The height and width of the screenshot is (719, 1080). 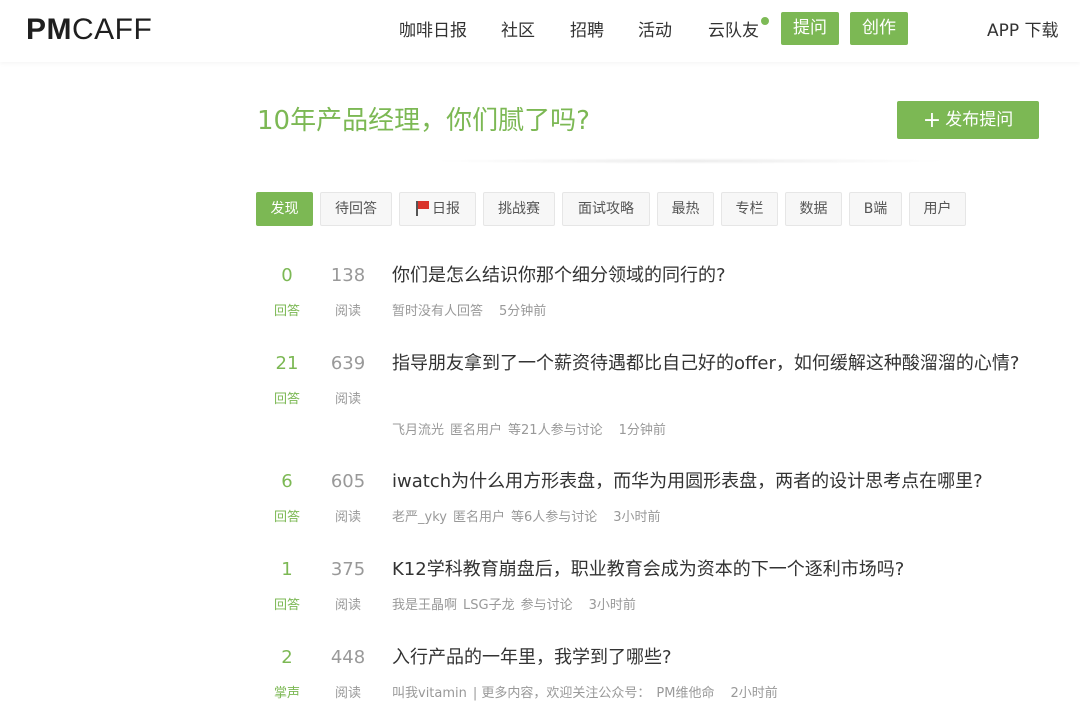 I want to click on answer-count: 1, so click(x=287, y=569).